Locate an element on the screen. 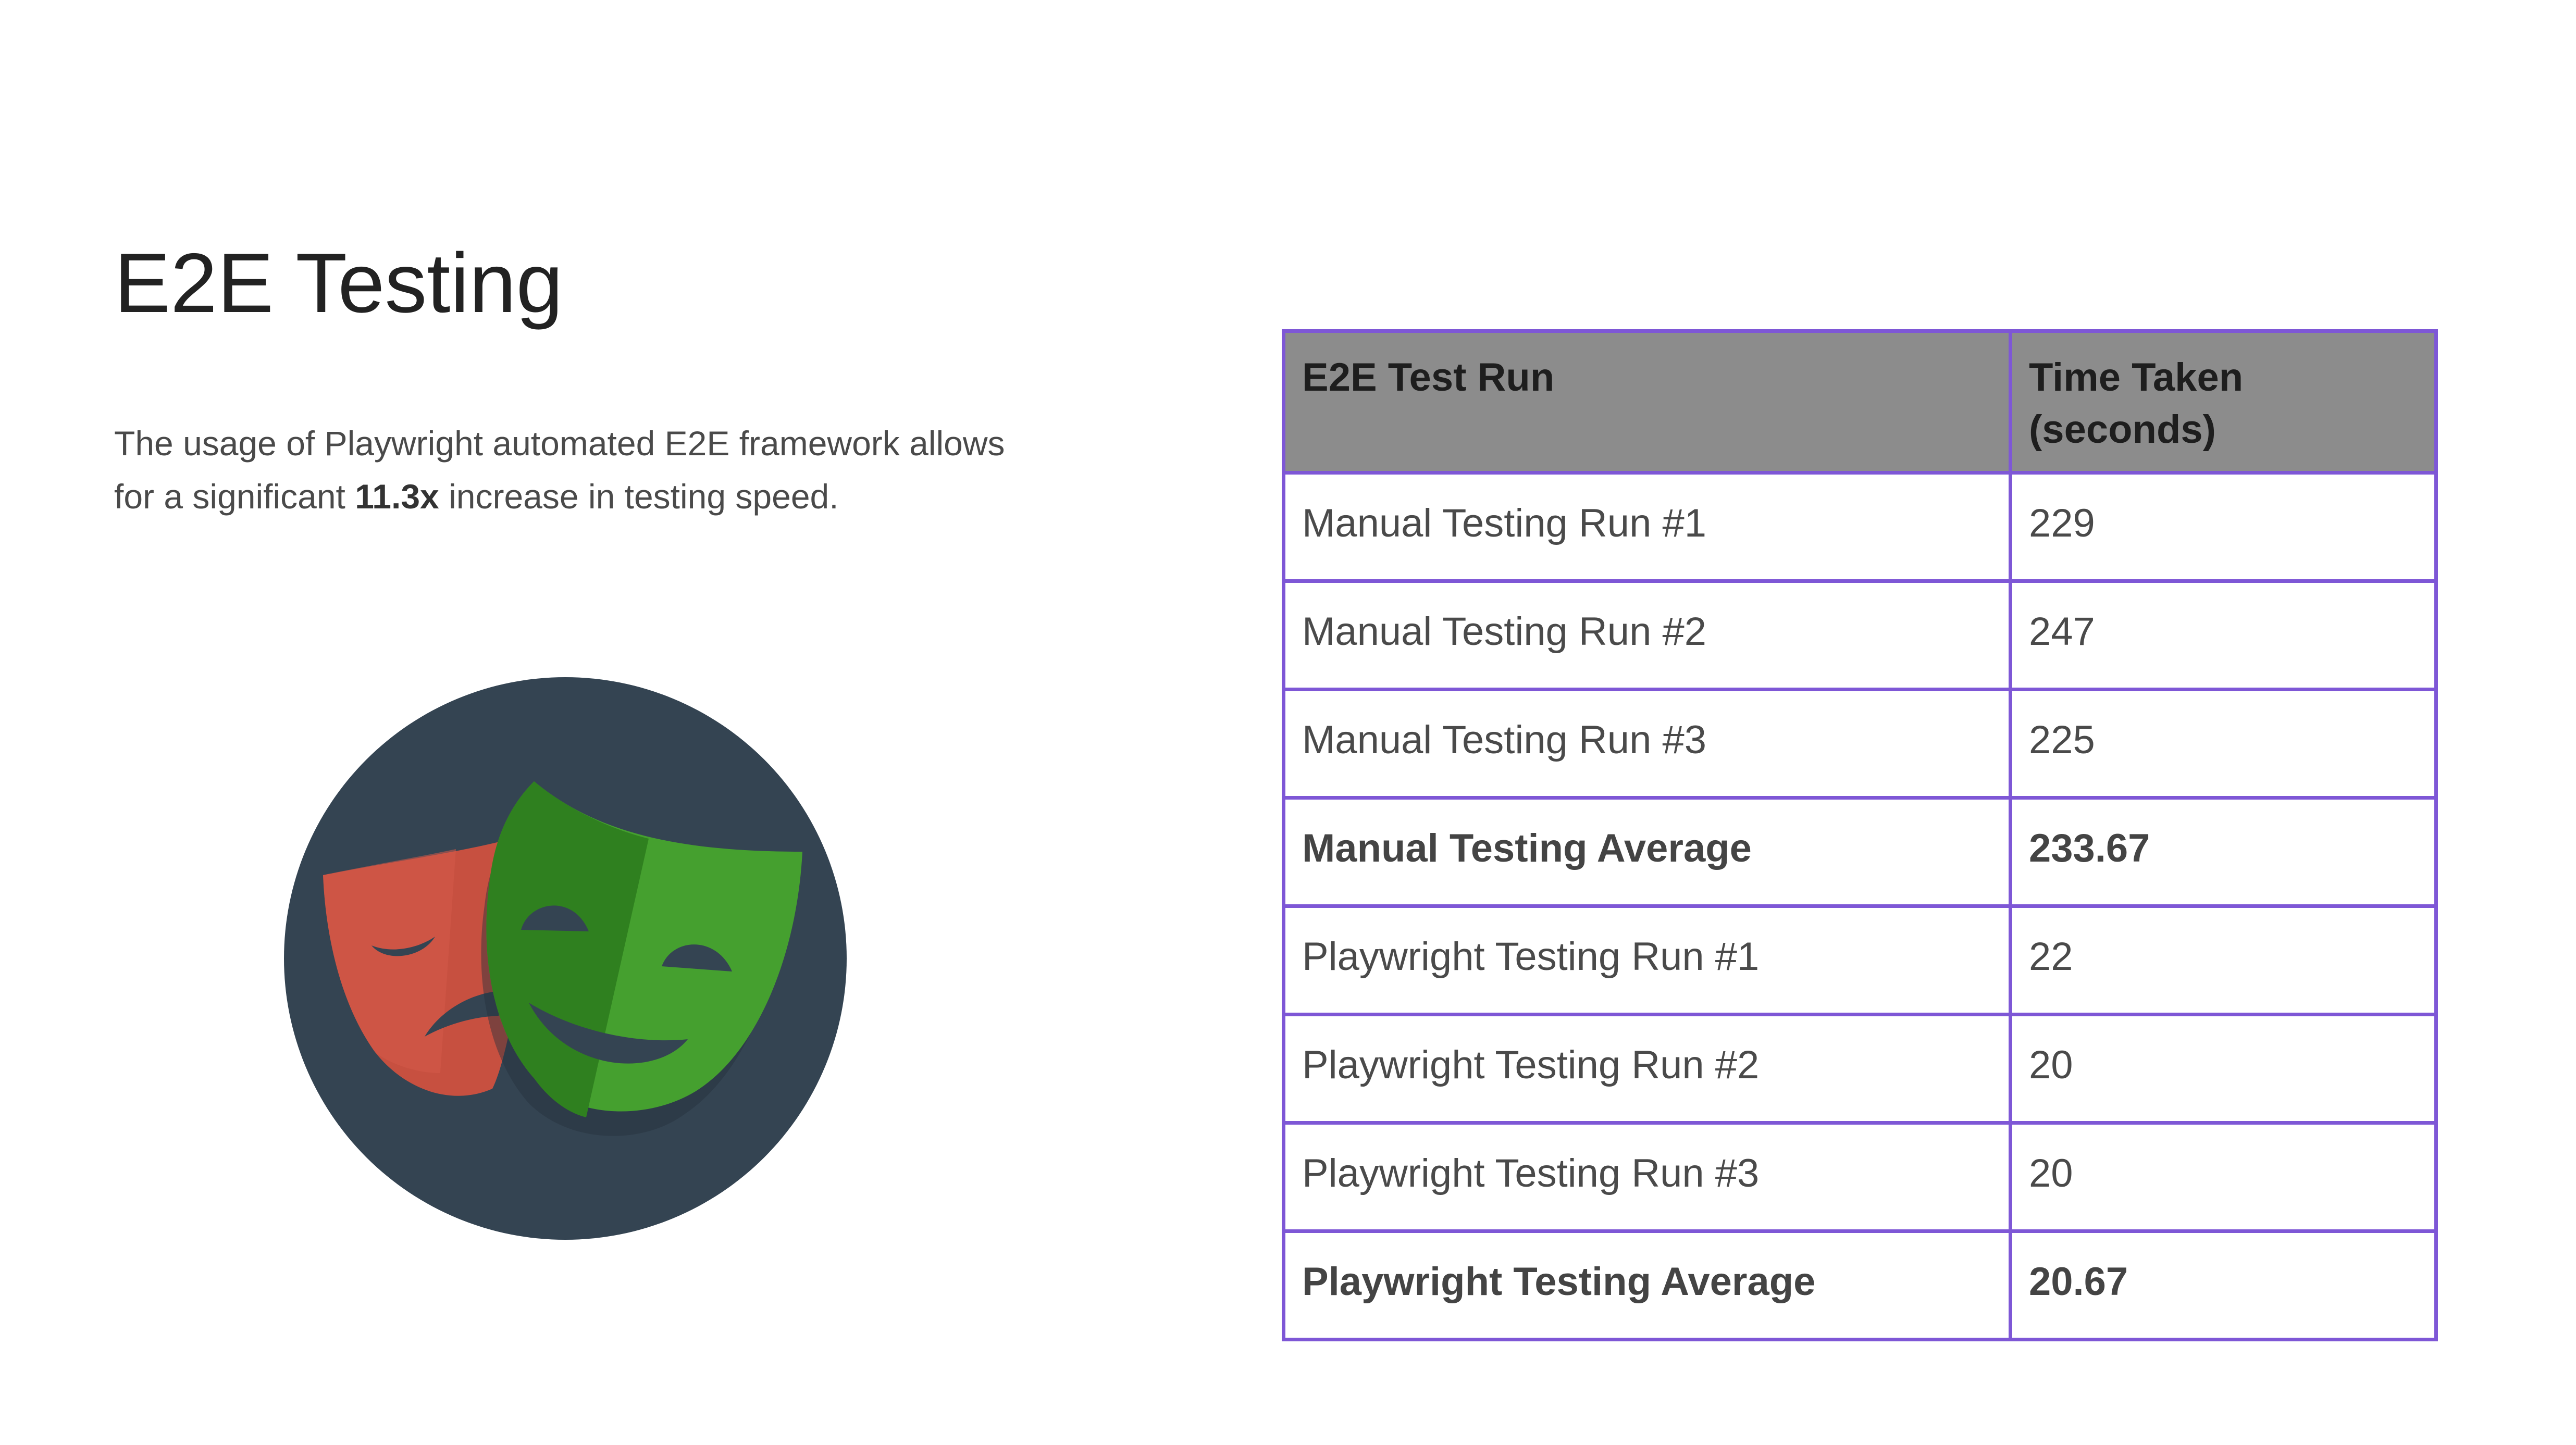 This screenshot has height=1445, width=2576. time-taken-cell: 22 is located at coordinates (2223, 960).